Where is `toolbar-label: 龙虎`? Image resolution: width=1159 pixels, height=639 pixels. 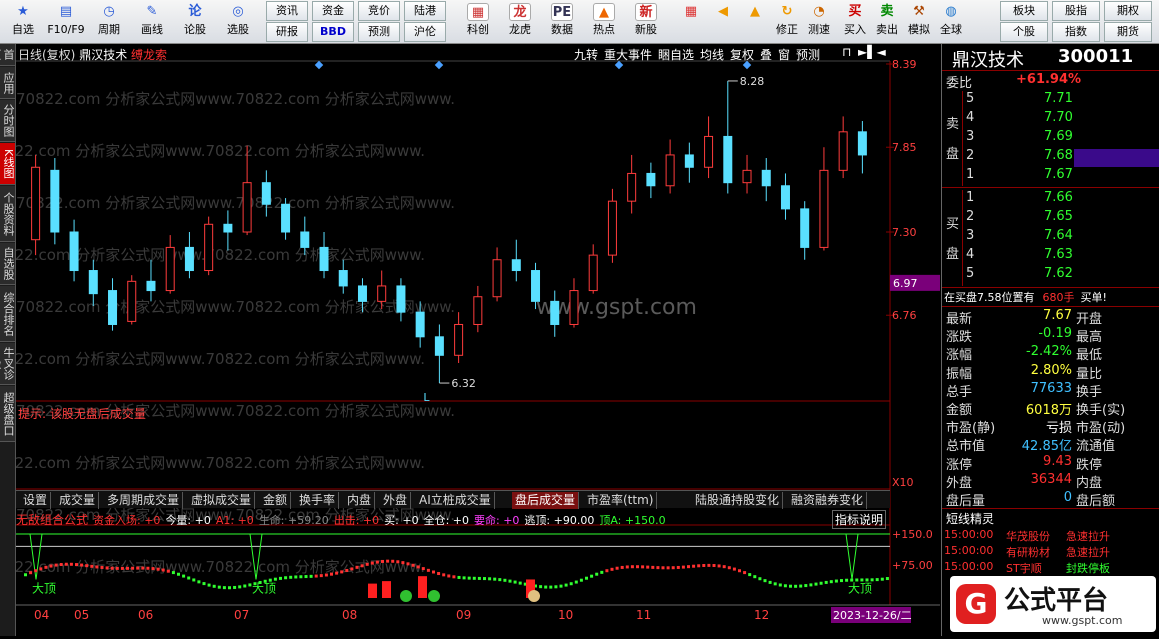 toolbar-label: 龙虎 is located at coordinates (520, 29).